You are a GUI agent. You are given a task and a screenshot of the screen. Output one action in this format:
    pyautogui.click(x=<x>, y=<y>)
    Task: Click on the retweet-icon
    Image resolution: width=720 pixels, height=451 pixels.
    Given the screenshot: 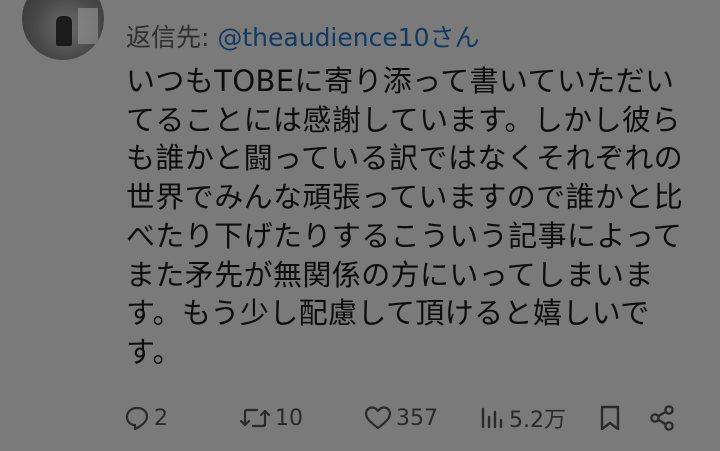 What is the action you would take?
    pyautogui.click(x=255, y=418)
    